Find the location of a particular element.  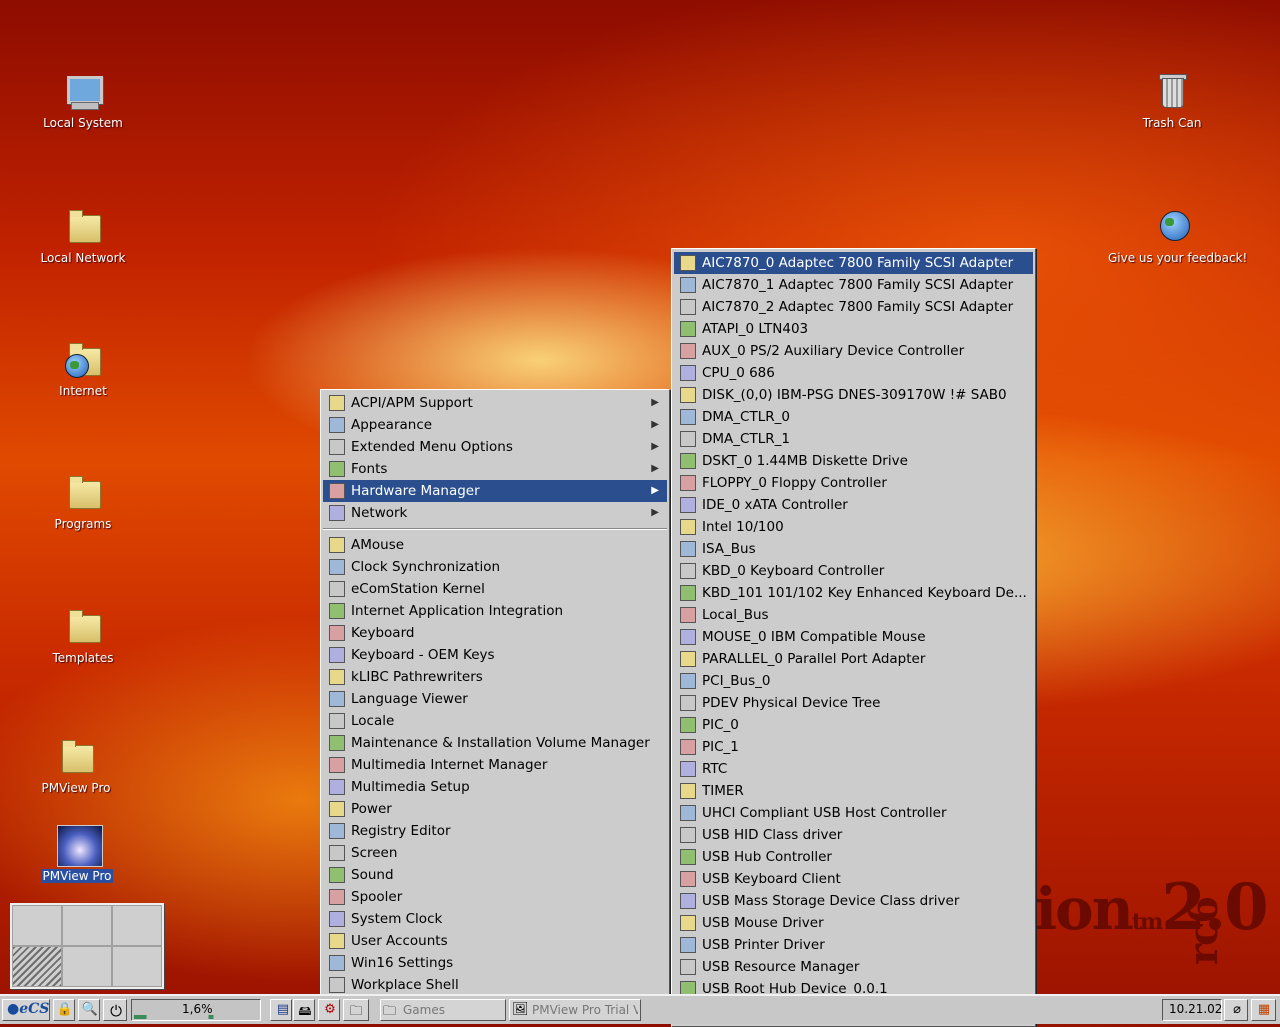

settings-menu-item: Multimedia Internet Manager is located at coordinates (495, 765).